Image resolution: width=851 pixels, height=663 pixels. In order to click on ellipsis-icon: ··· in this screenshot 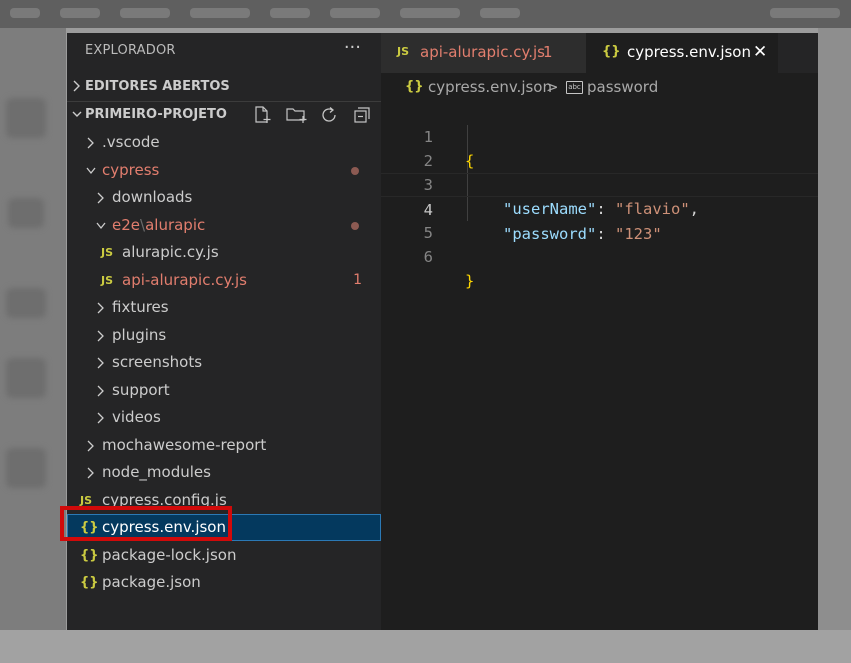, I will do `click(352, 47)`.